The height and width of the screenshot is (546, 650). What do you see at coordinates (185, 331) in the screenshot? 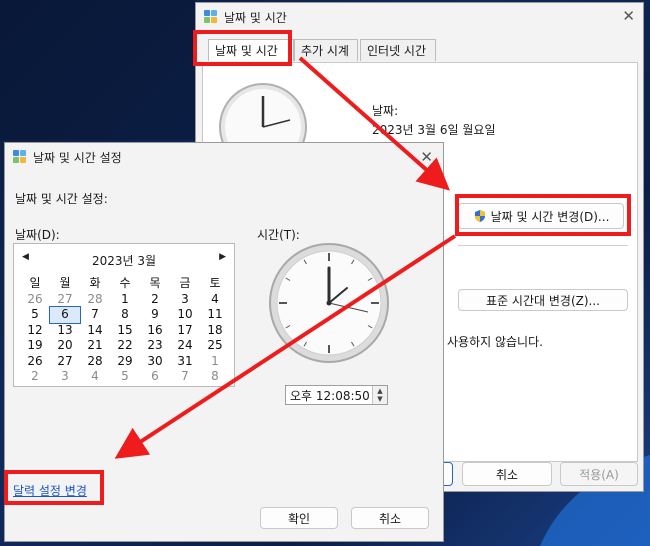
I see `calendar-day: 17` at bounding box center [185, 331].